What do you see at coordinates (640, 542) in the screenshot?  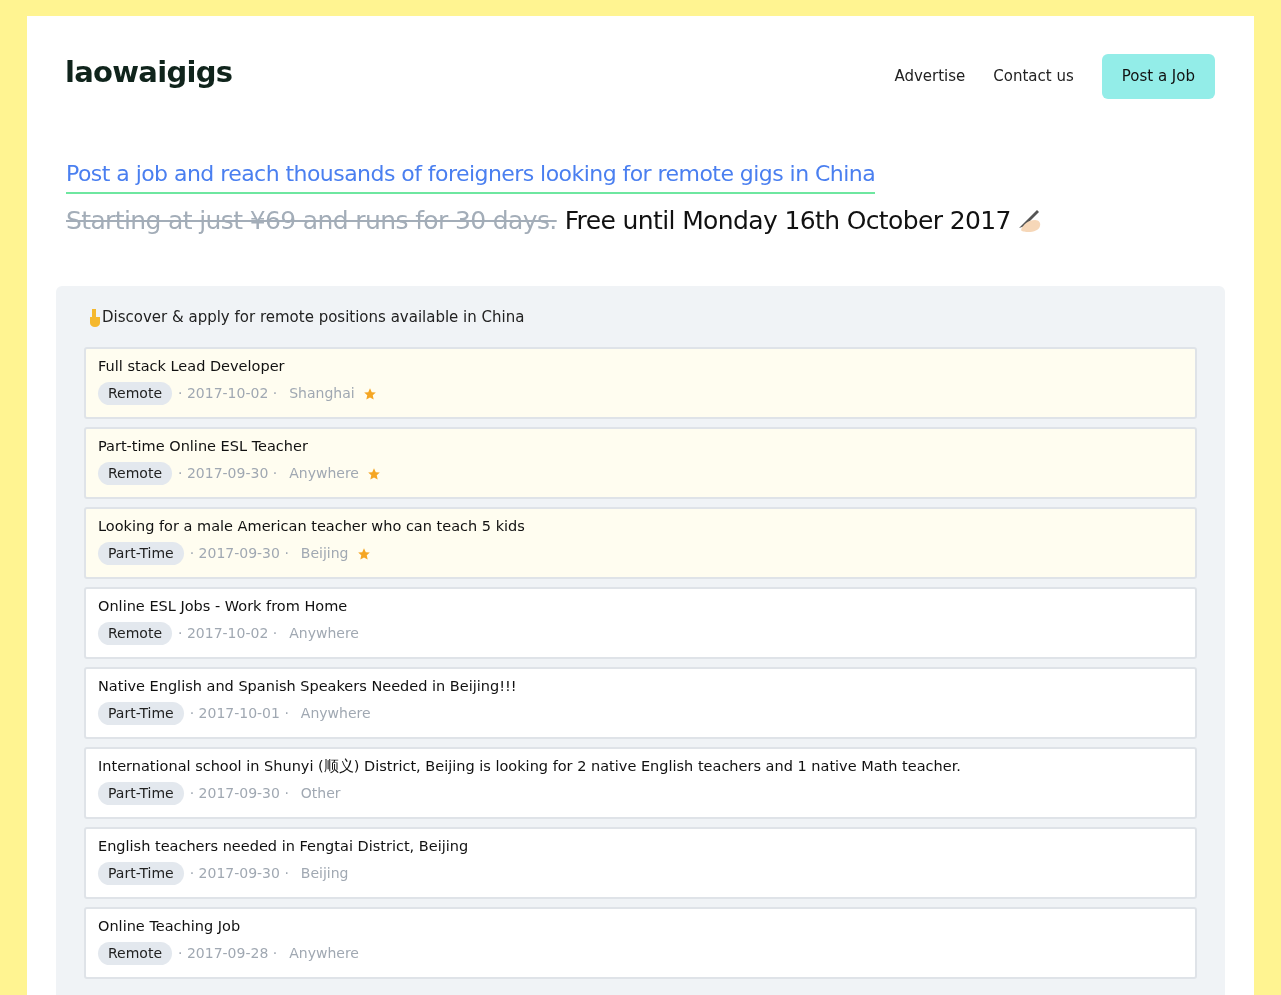 I see `job-card: Looking for a male American teacher who can teach 5 kids Part-Time · 2017-09-30 · Beijing` at bounding box center [640, 542].